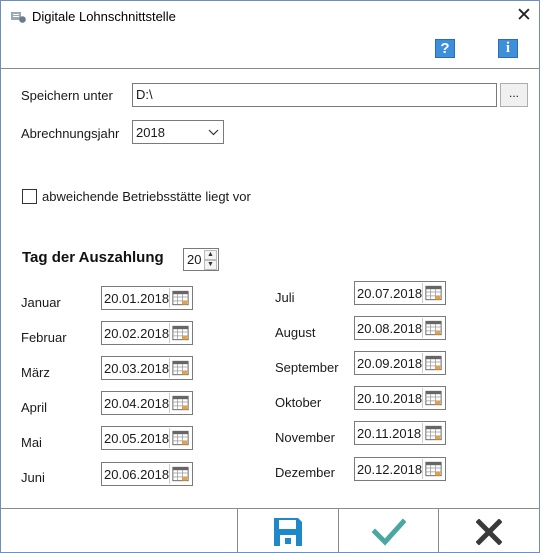 The width and height of the screenshot is (540, 553). I want to click on close-icon, so click(489, 532).